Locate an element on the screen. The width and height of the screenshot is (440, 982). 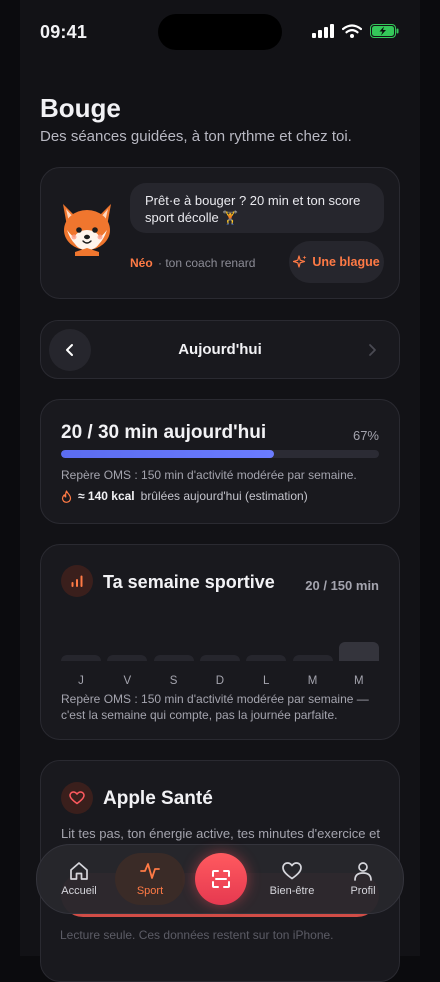
tab-profil: Profil is located at coordinates (363, 879).